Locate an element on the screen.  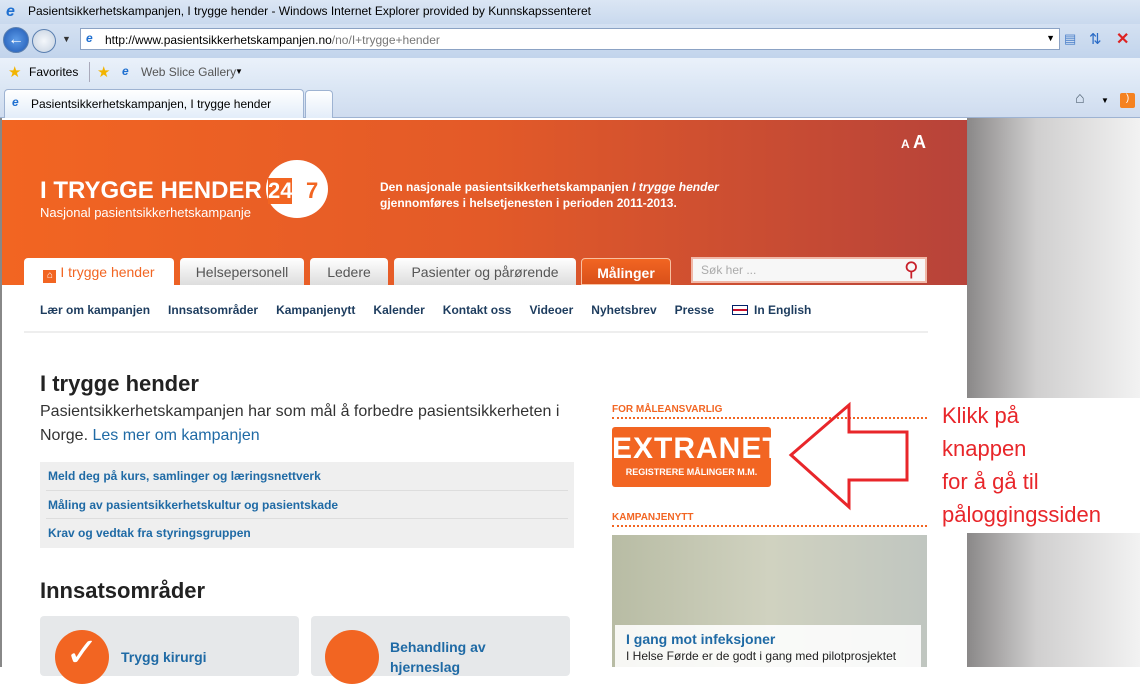
tab-pasienter: Pasienter og pårørende is located at coordinates (485, 271).